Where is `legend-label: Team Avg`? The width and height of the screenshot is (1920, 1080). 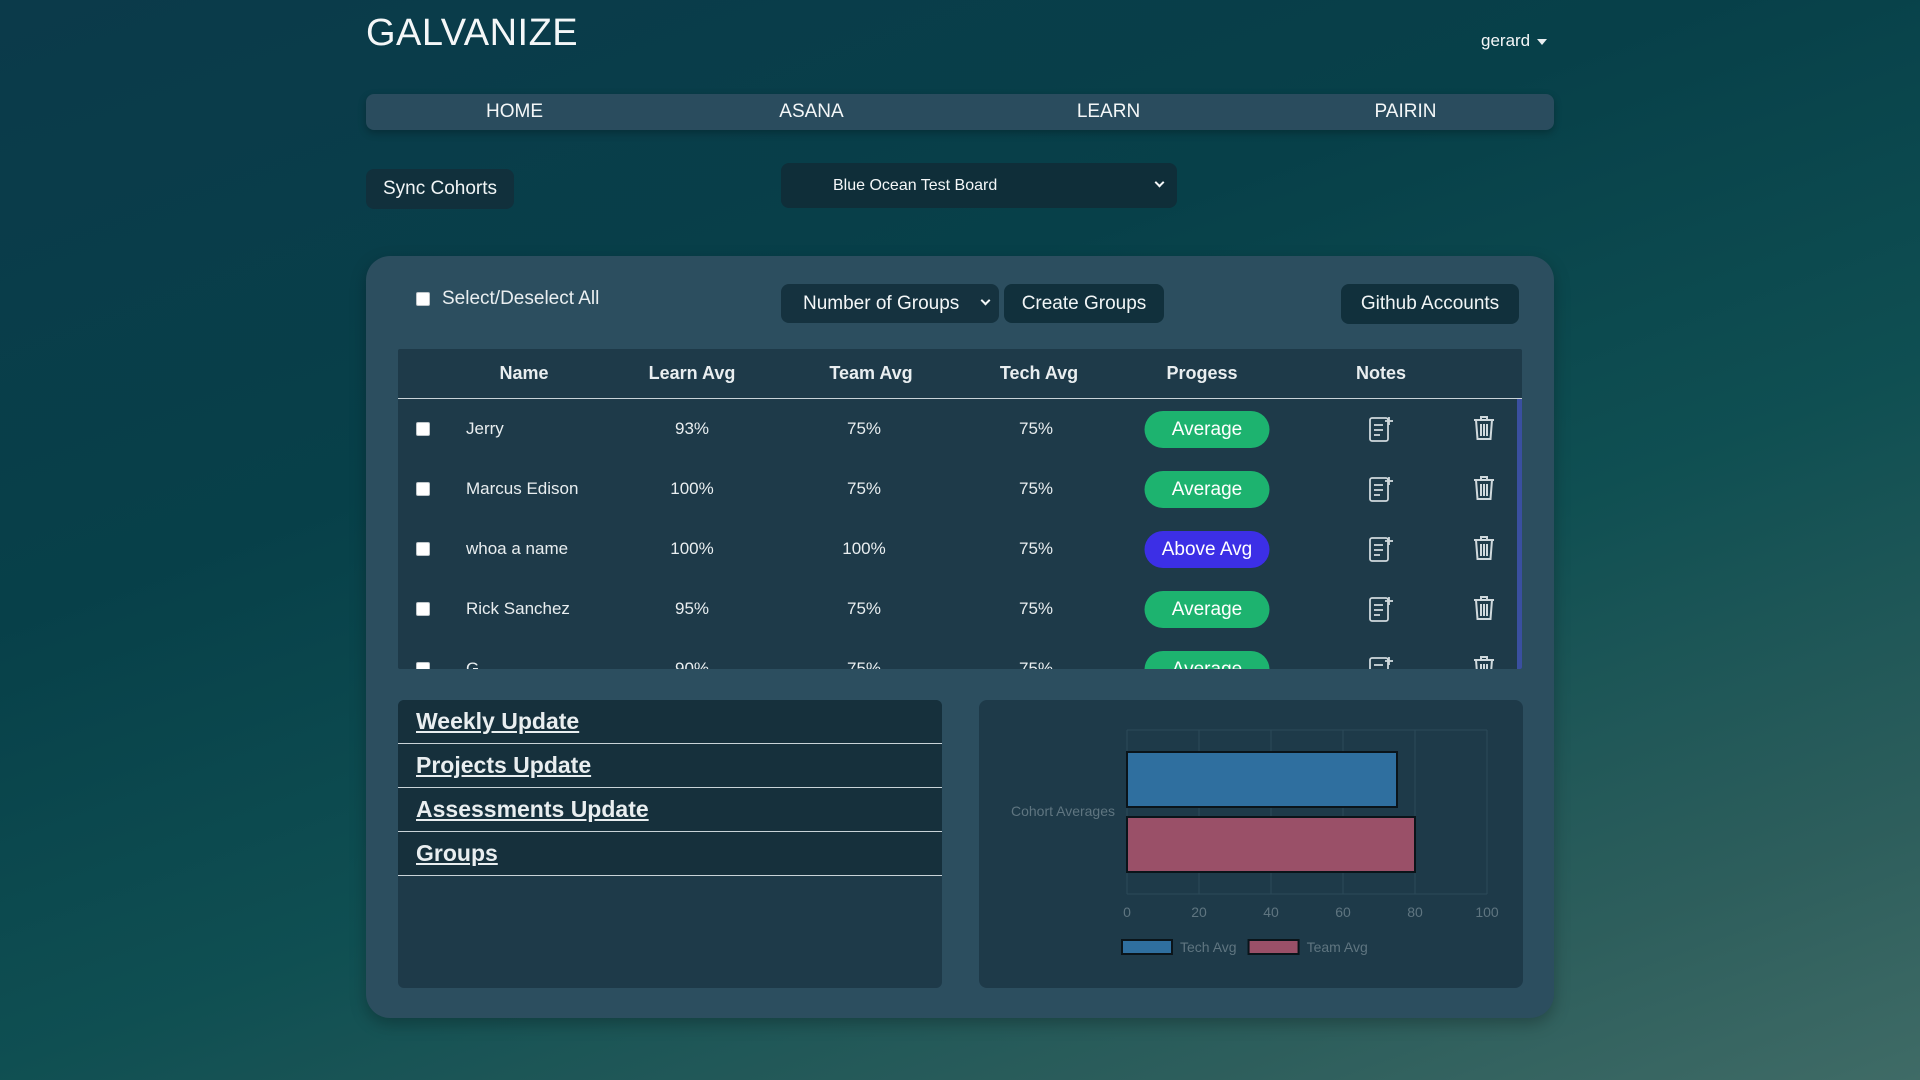
legend-label: Team Avg is located at coordinates (1337, 947).